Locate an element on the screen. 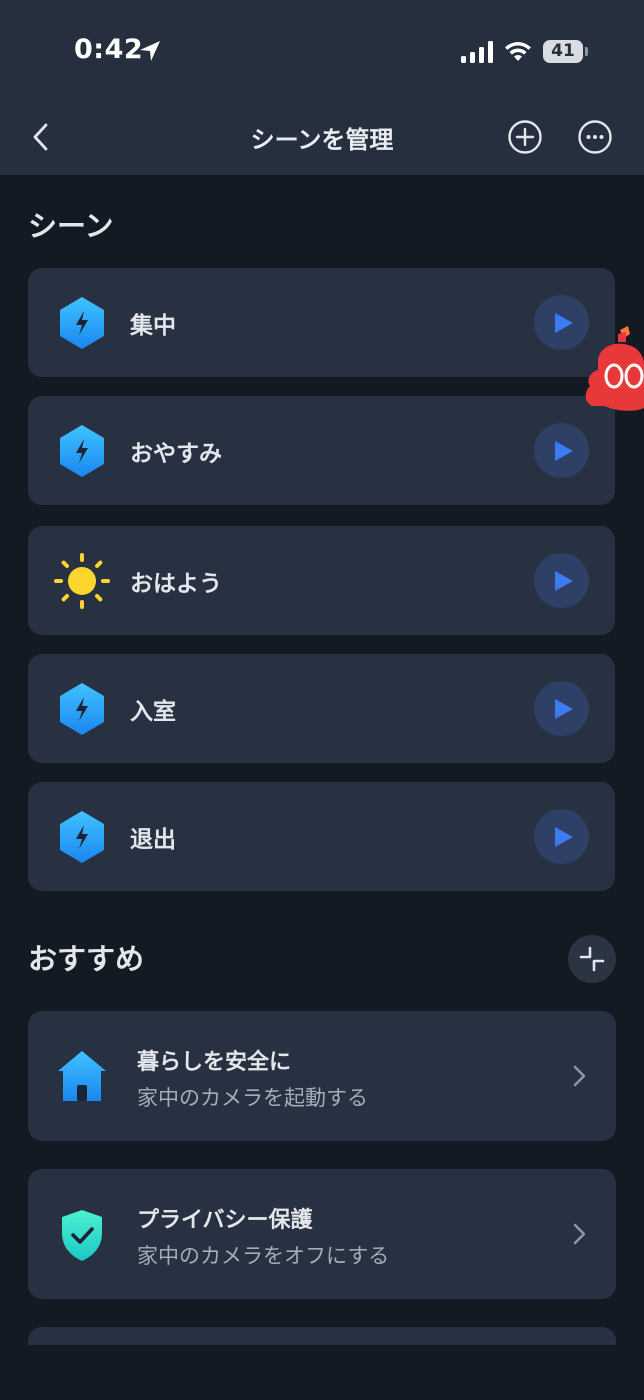 Image resolution: width=644 pixels, height=1400 pixels. collapse-button is located at coordinates (592, 959).